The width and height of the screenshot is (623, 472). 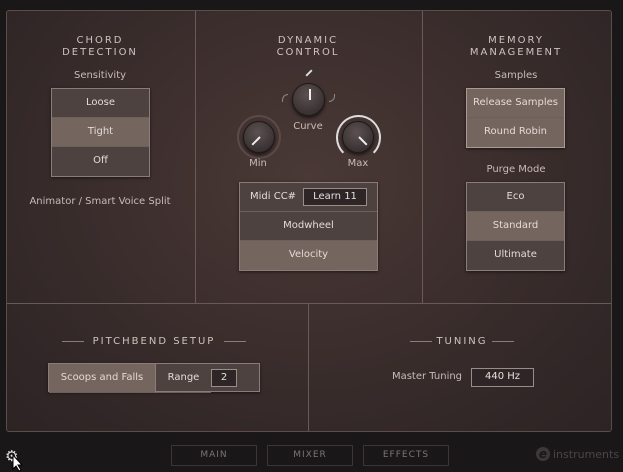 I want to click on e-instruments-logo-icon: e, so click(x=543, y=454).